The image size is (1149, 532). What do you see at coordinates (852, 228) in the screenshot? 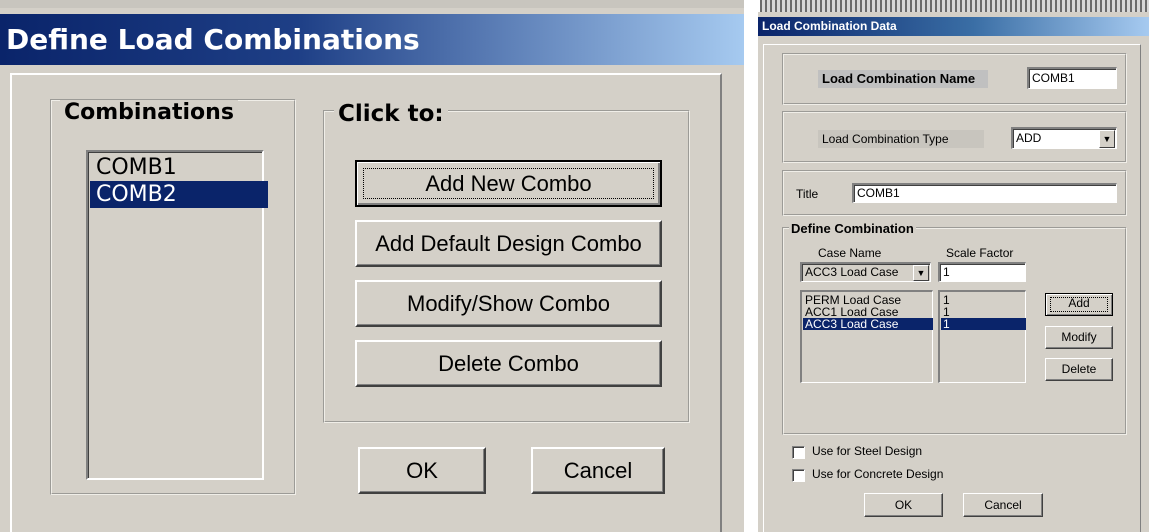
I see `define-combination-label: Define Combination` at bounding box center [852, 228].